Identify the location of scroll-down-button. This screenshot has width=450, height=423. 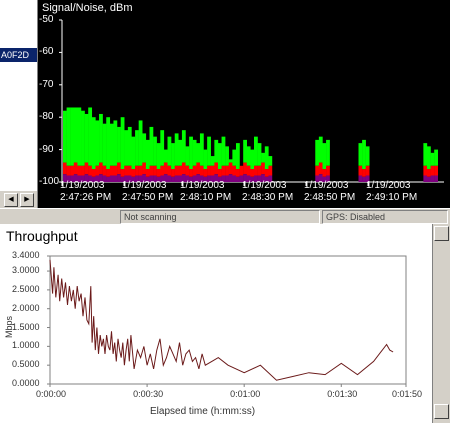
(441, 411).